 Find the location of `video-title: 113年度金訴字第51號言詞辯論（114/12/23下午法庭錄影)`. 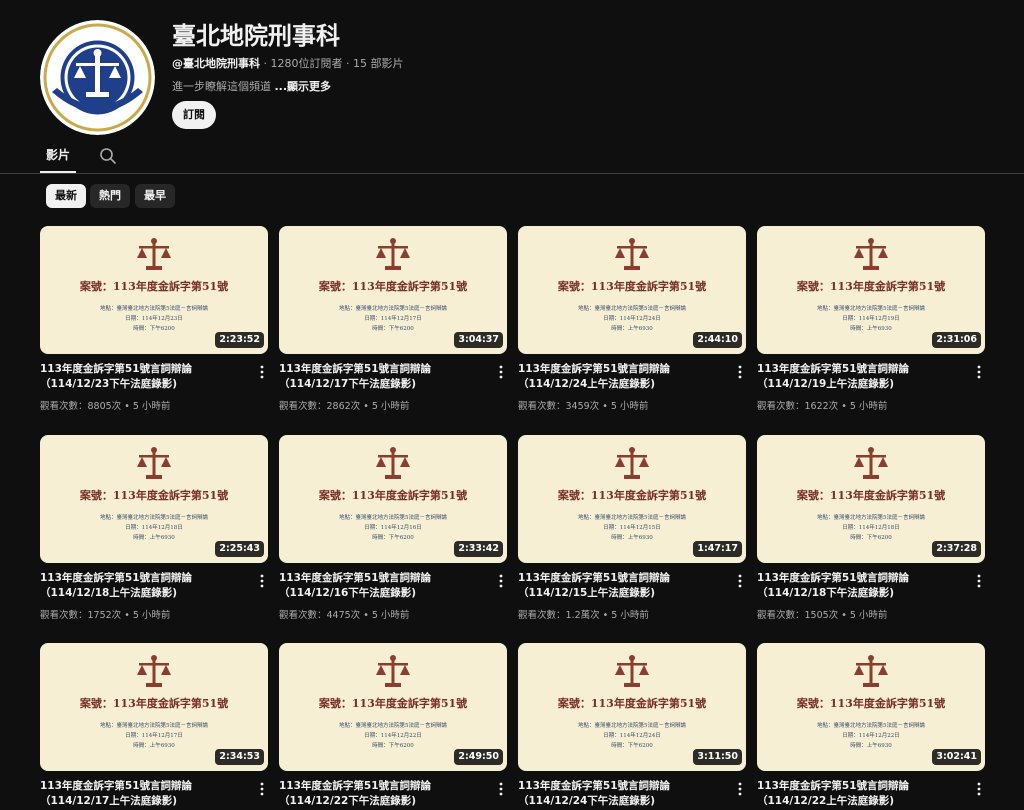

video-title: 113年度金訴字第51號言詞辯論（114/12/23下午法庭錄影) is located at coordinates (144, 377).